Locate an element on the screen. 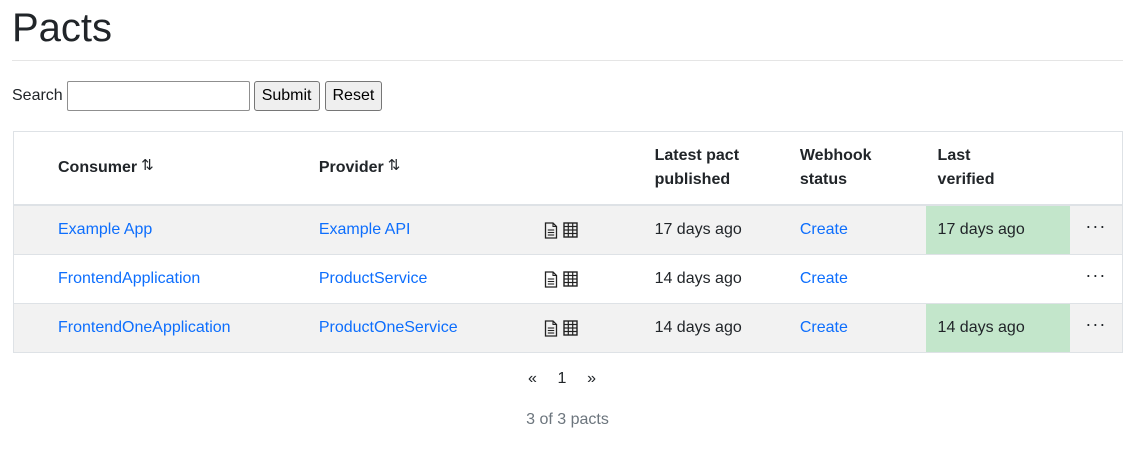 This screenshot has height=464, width=1143. search-label: Search is located at coordinates (37, 95).